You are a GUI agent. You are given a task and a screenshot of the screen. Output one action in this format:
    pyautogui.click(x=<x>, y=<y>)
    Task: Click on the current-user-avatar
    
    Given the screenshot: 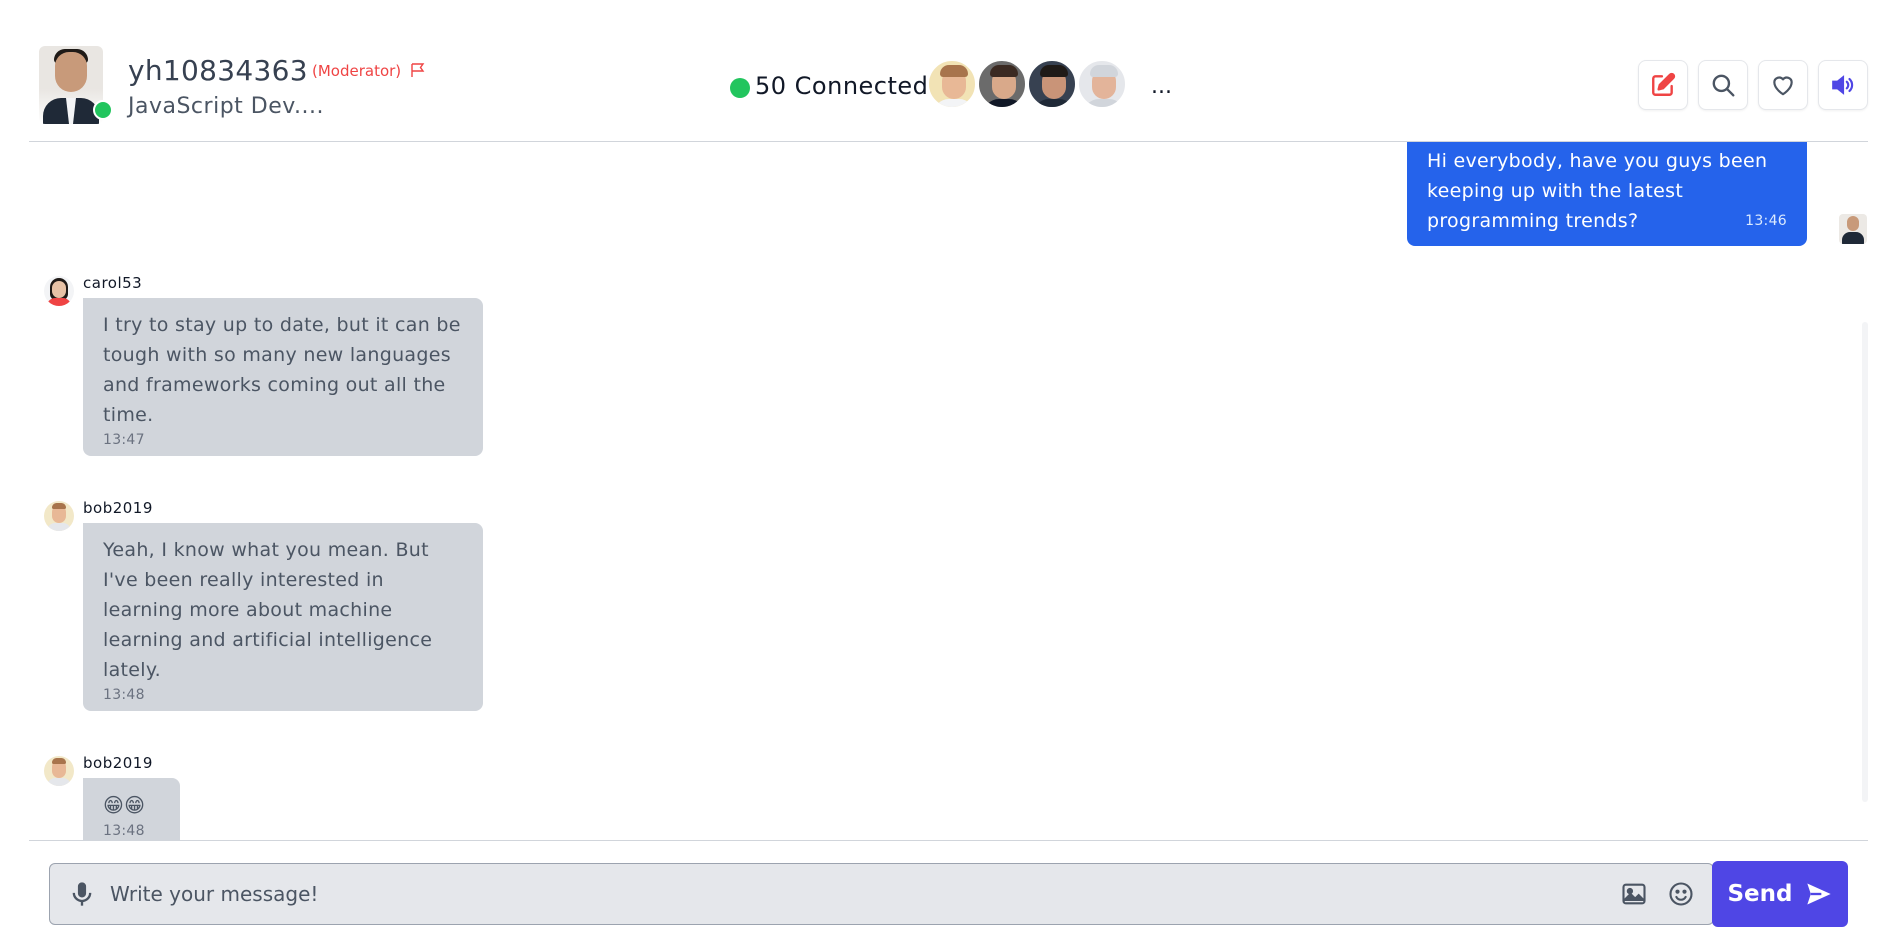 What is the action you would take?
    pyautogui.click(x=76, y=85)
    